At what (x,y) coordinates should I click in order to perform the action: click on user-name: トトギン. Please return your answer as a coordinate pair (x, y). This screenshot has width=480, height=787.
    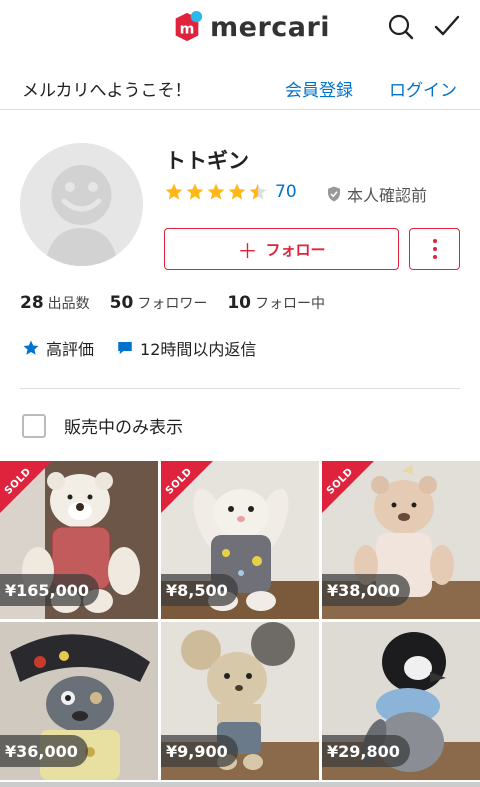
    Looking at the image, I should click on (207, 161).